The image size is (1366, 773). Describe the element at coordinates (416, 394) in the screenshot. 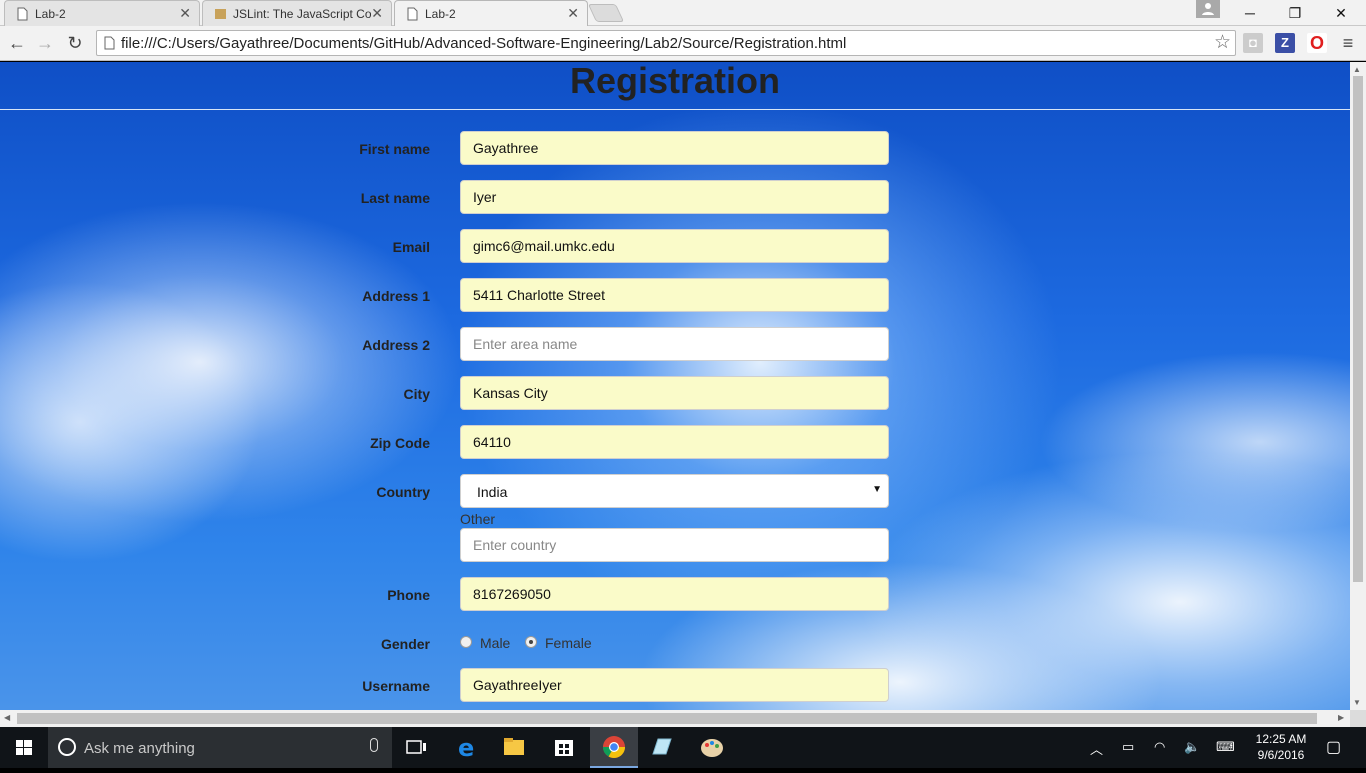

I see `city-label: City` at that location.